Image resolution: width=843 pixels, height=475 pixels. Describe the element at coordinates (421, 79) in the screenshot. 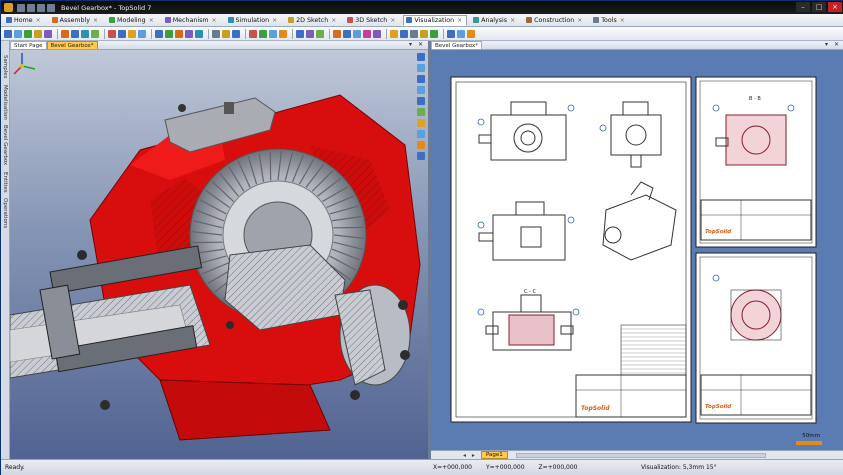

I see `pan-icon` at that location.